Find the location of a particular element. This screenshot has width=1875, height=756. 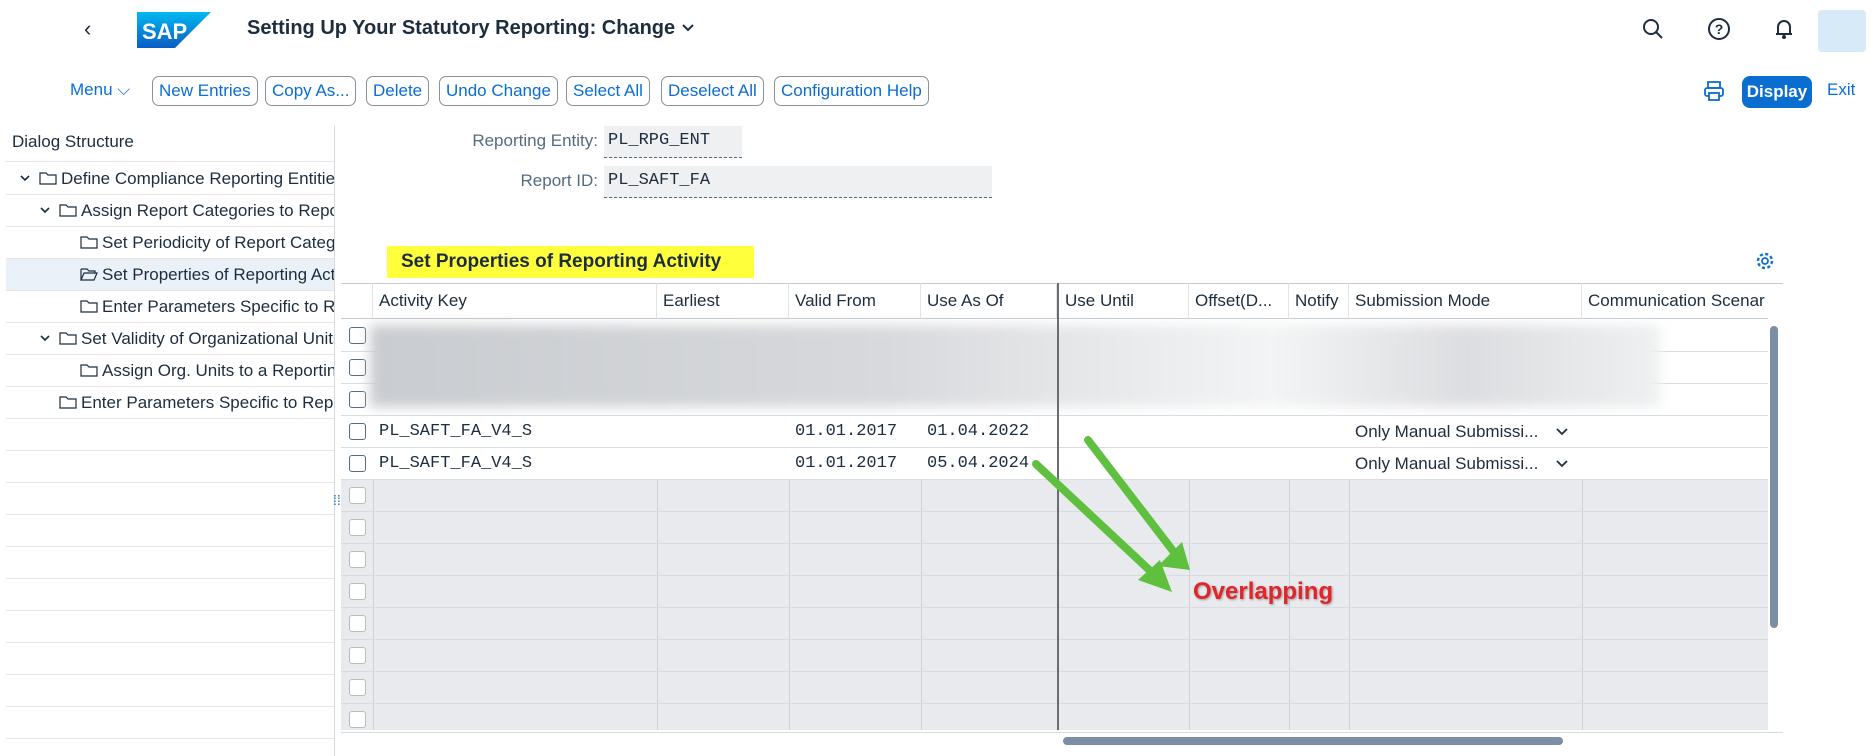

tree-item-set-validity: Set Validity of Organizational Units is located at coordinates (170, 339).